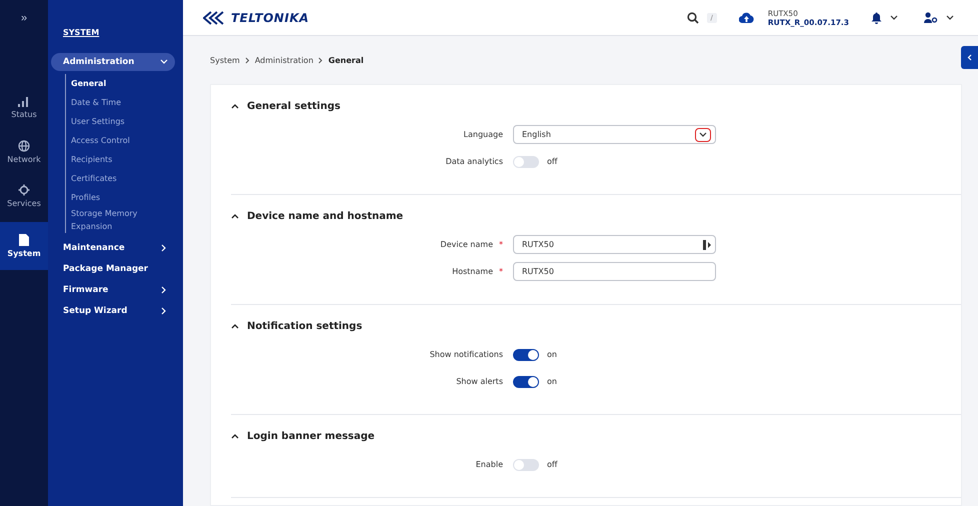 This screenshot has height=506, width=978. I want to click on language-dropdown: English, so click(614, 134).